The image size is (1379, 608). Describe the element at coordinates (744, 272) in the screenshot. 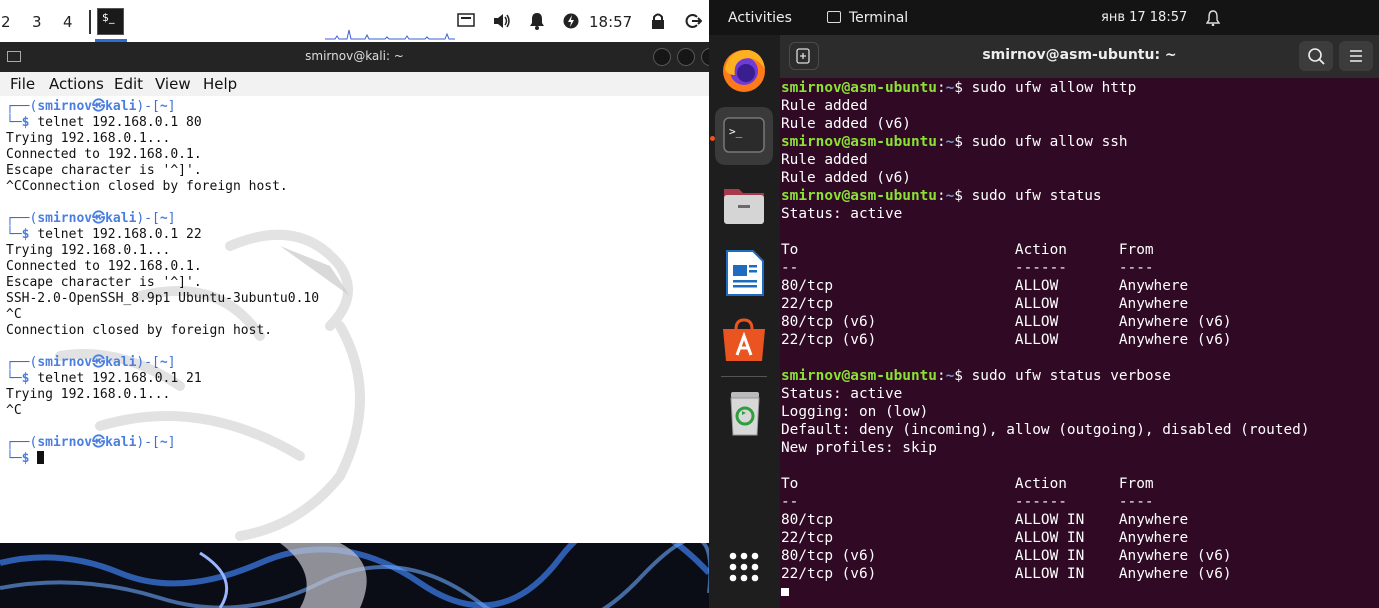

I see `writer-icon` at that location.